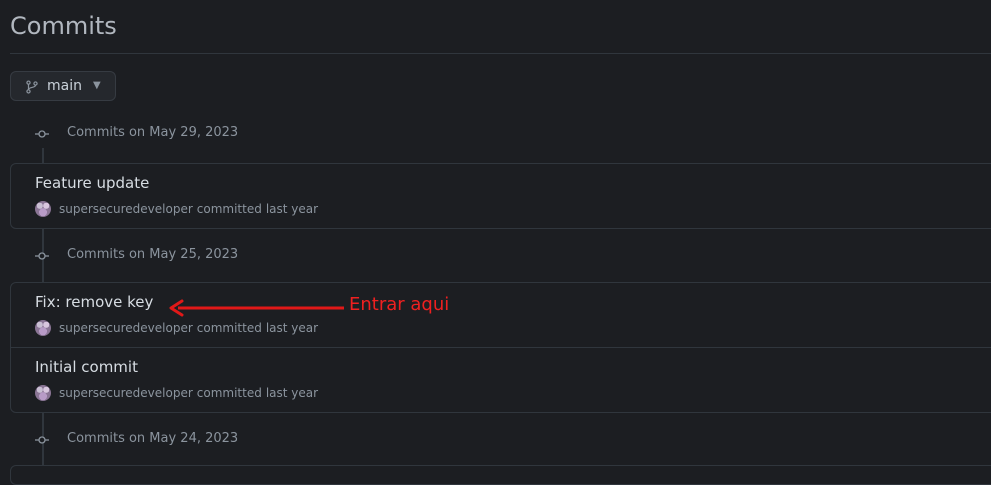 The height and width of the screenshot is (485, 991). Describe the element at coordinates (63, 26) in the screenshot. I see `page-title: Commits` at that location.